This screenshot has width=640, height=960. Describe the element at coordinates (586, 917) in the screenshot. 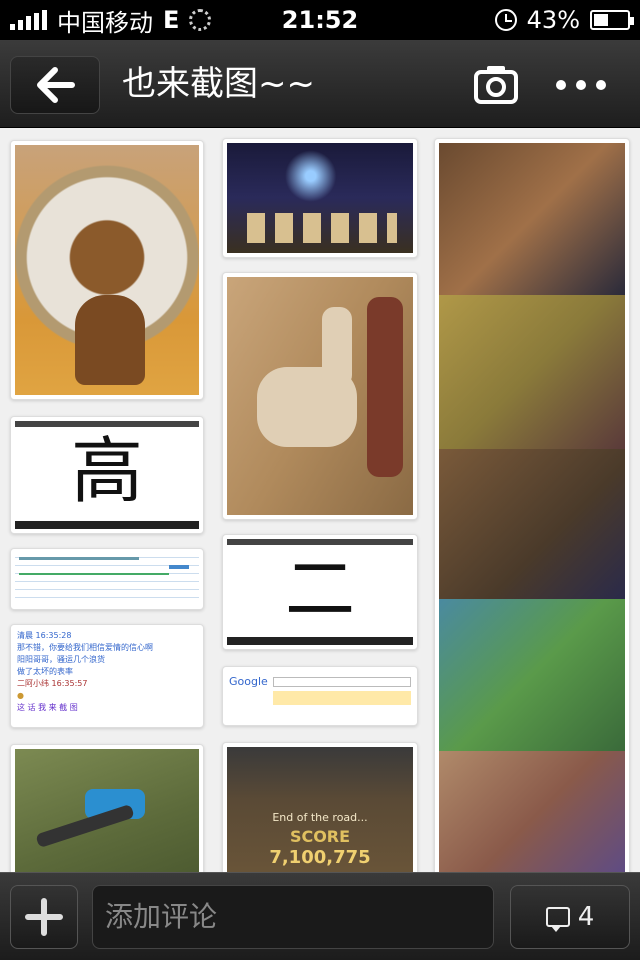

I see `comment-count: 4` at that location.